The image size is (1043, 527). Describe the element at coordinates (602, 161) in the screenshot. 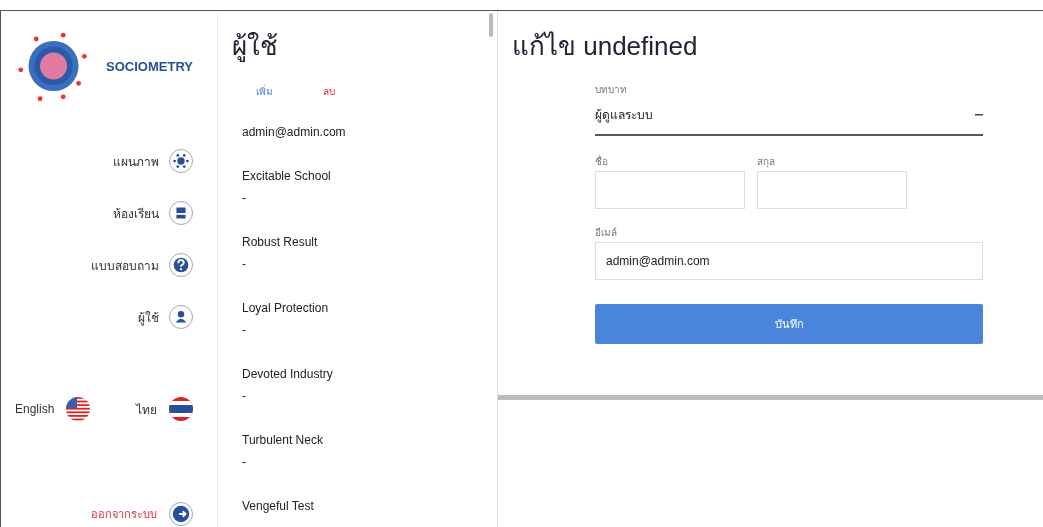

I see `field-label: ชื่อ` at that location.